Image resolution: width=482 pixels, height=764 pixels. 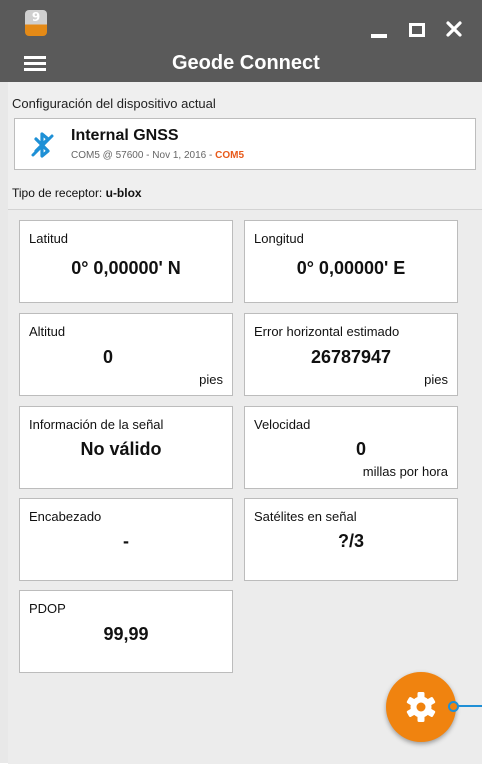 What do you see at coordinates (96, 424) in the screenshot?
I see `signal-info-label: Información de la señal` at bounding box center [96, 424].